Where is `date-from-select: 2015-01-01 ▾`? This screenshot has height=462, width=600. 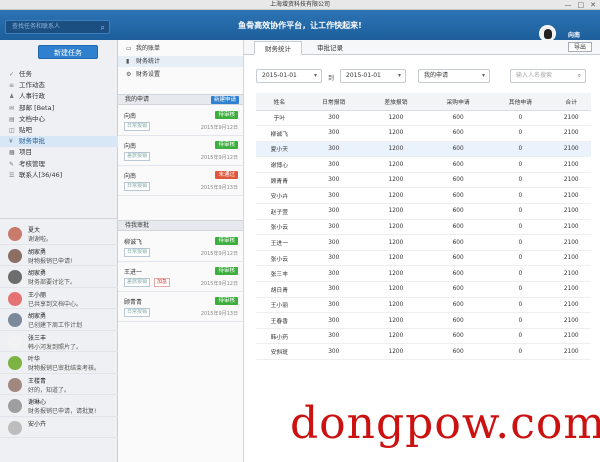
date-from-select: 2015-01-01 ▾ is located at coordinates (289, 76).